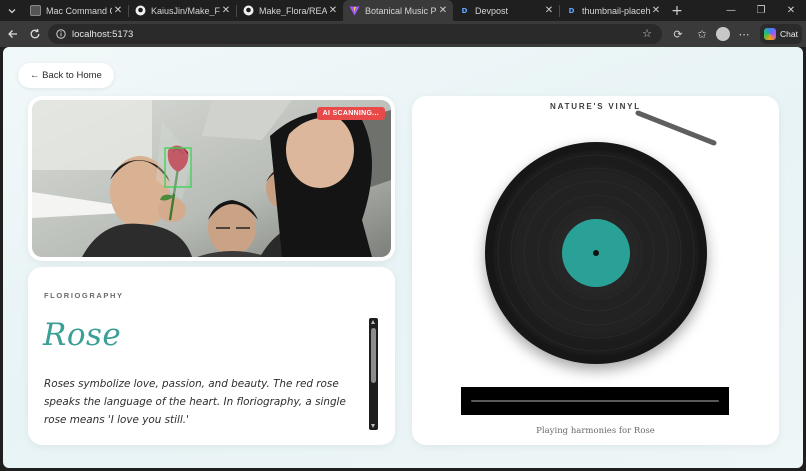 The image size is (806, 471). I want to click on arrow-left-icon, so click(12, 34).